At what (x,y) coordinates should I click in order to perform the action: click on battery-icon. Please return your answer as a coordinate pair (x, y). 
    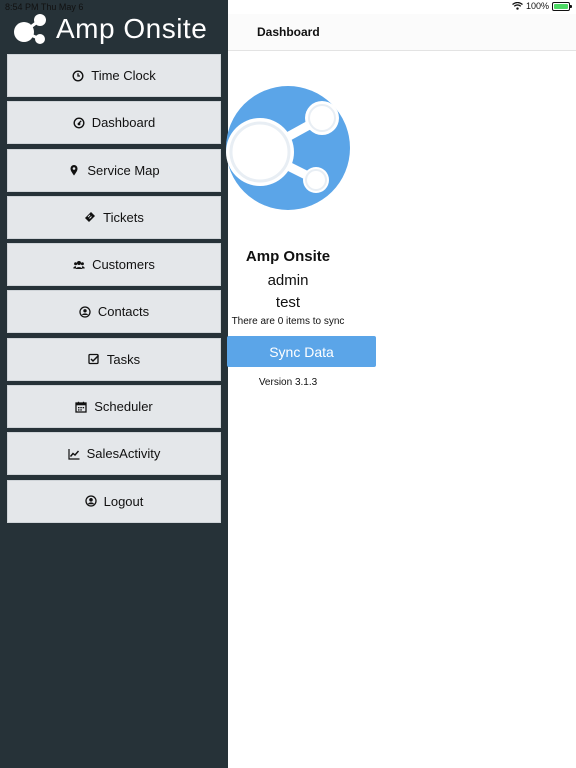
    Looking at the image, I should click on (562, 6).